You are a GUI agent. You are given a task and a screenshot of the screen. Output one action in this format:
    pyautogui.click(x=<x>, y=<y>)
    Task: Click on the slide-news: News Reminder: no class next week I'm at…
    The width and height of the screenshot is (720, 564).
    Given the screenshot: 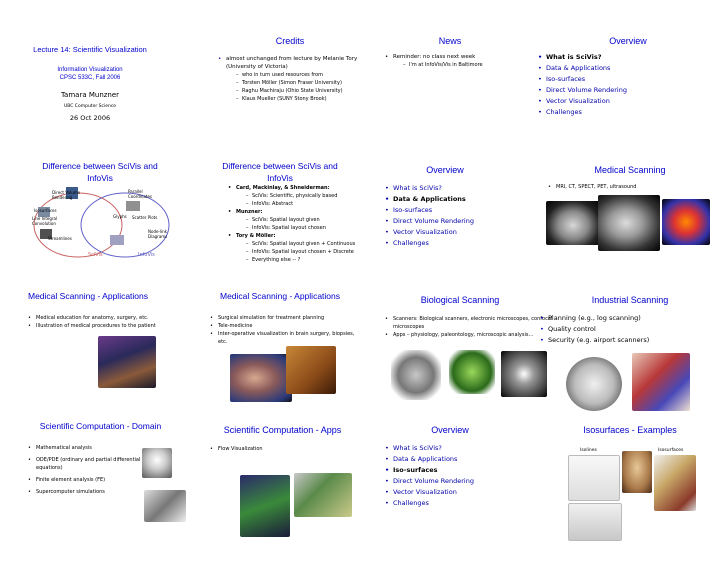 What is the action you would take?
    pyautogui.click(x=450, y=105)
    